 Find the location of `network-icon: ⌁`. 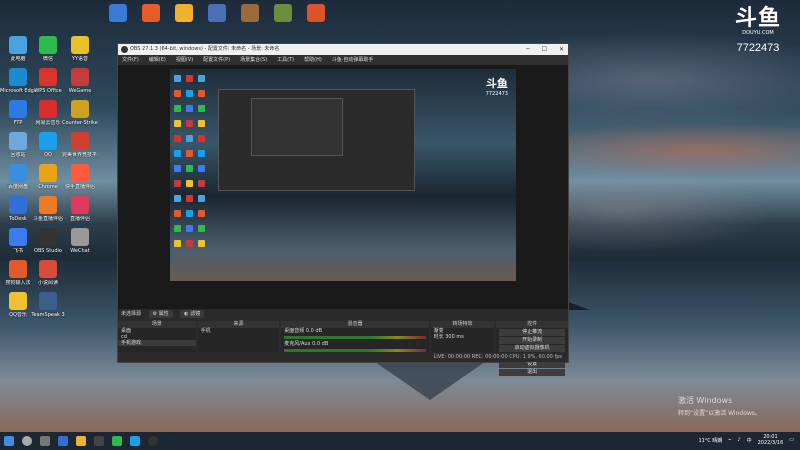

network-icon: ⌁ is located at coordinates (729, 440).